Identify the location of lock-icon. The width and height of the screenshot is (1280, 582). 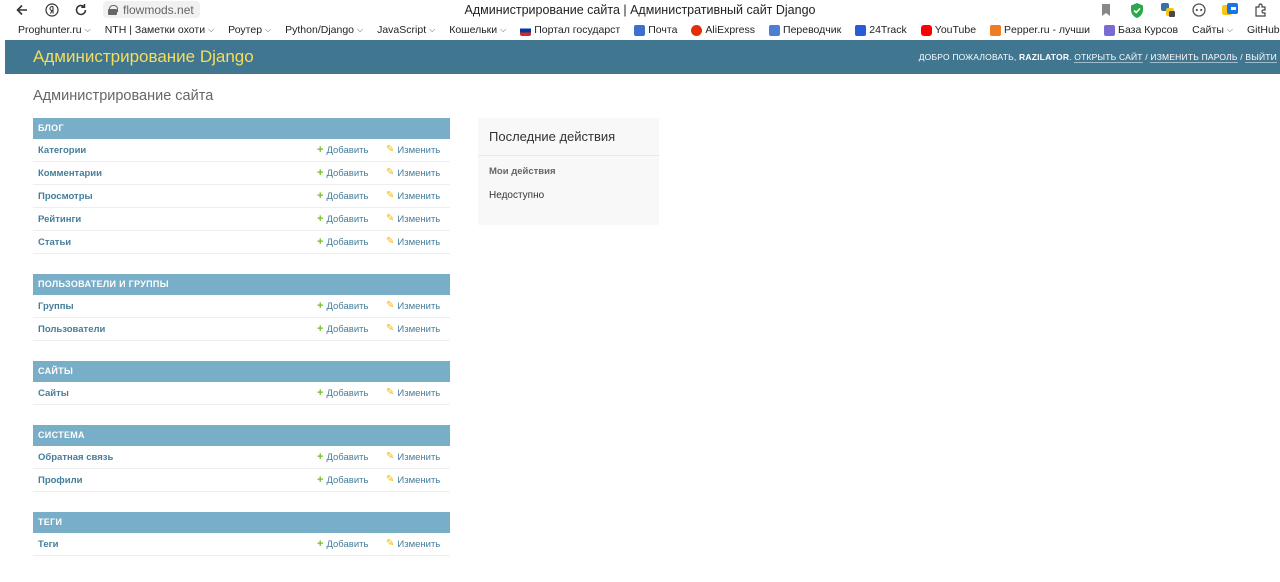
(113, 9).